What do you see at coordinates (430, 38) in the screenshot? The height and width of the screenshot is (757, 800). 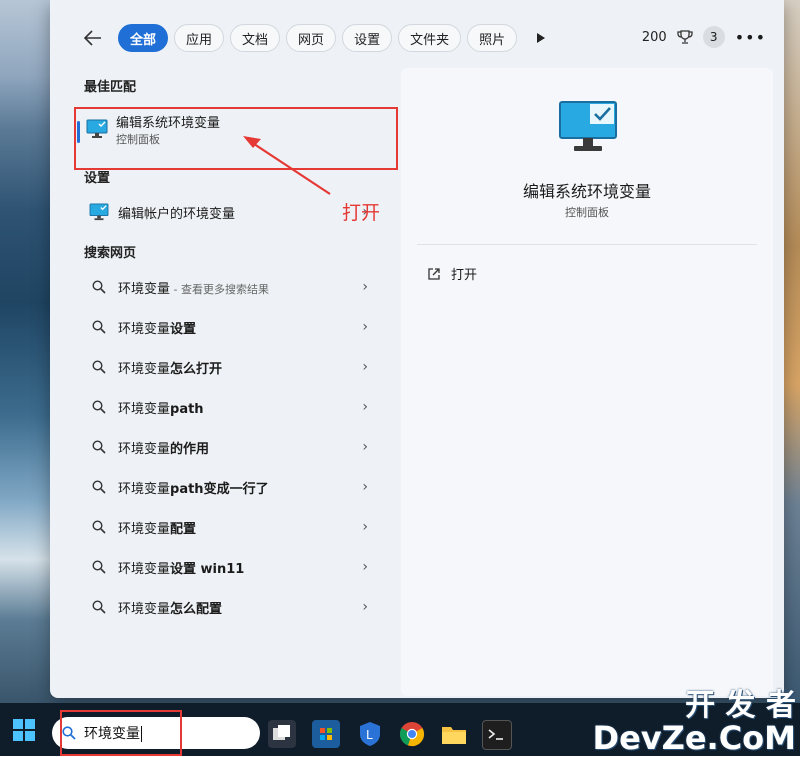 I see `filter-folders: 文件夹` at bounding box center [430, 38].